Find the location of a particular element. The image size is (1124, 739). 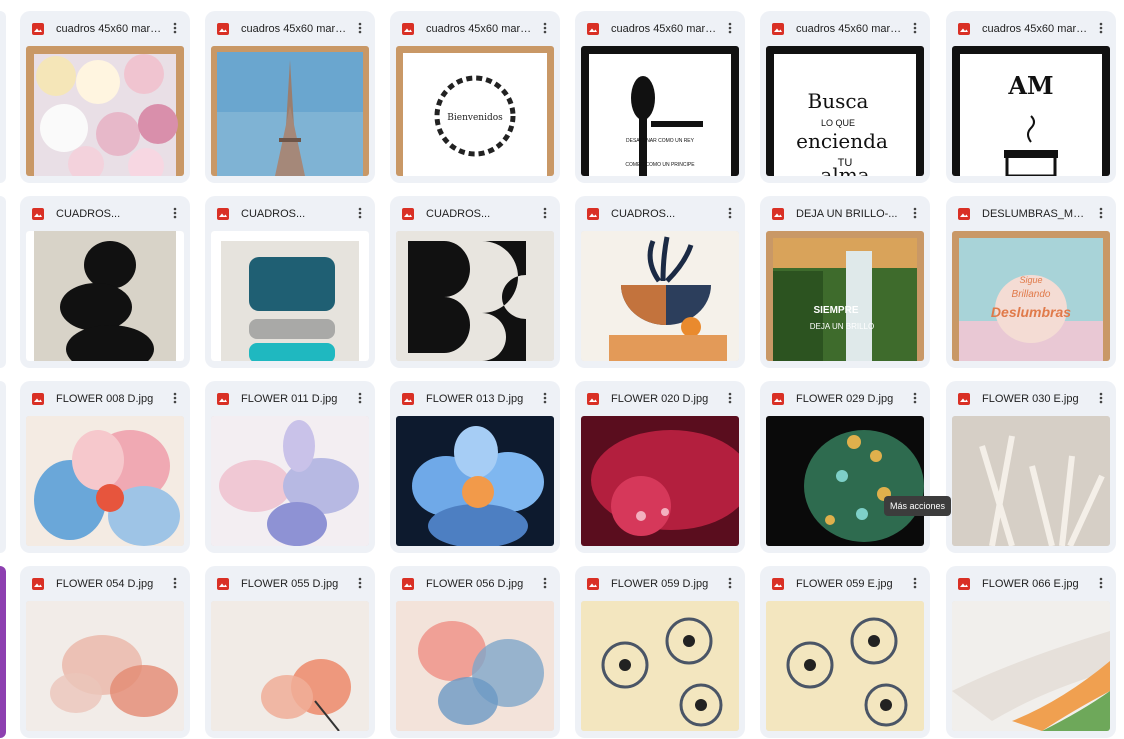

svg-text: COMER COMO UN PRINCIPE is located at coordinates (660, 165).